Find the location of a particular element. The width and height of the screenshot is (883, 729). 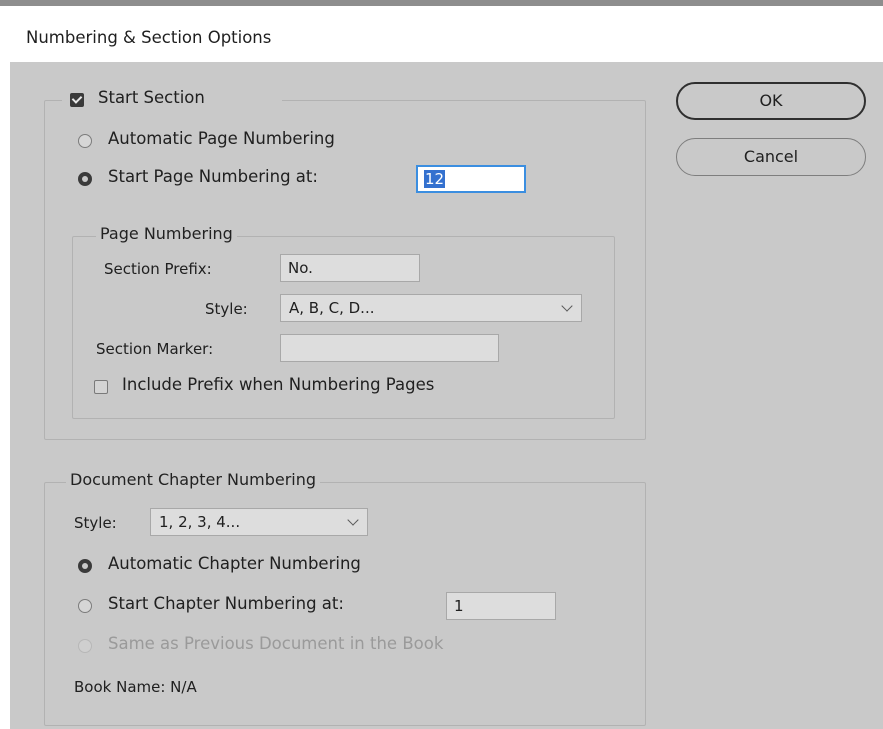

ok-button: OK is located at coordinates (771, 101).